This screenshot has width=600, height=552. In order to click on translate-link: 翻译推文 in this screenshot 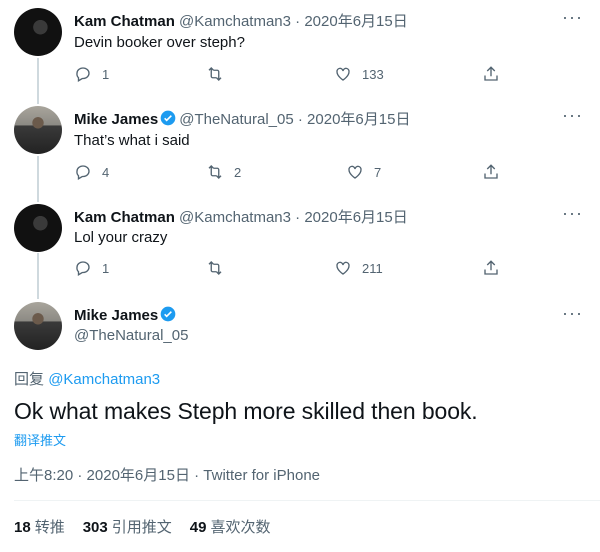, I will do `click(40, 439)`.